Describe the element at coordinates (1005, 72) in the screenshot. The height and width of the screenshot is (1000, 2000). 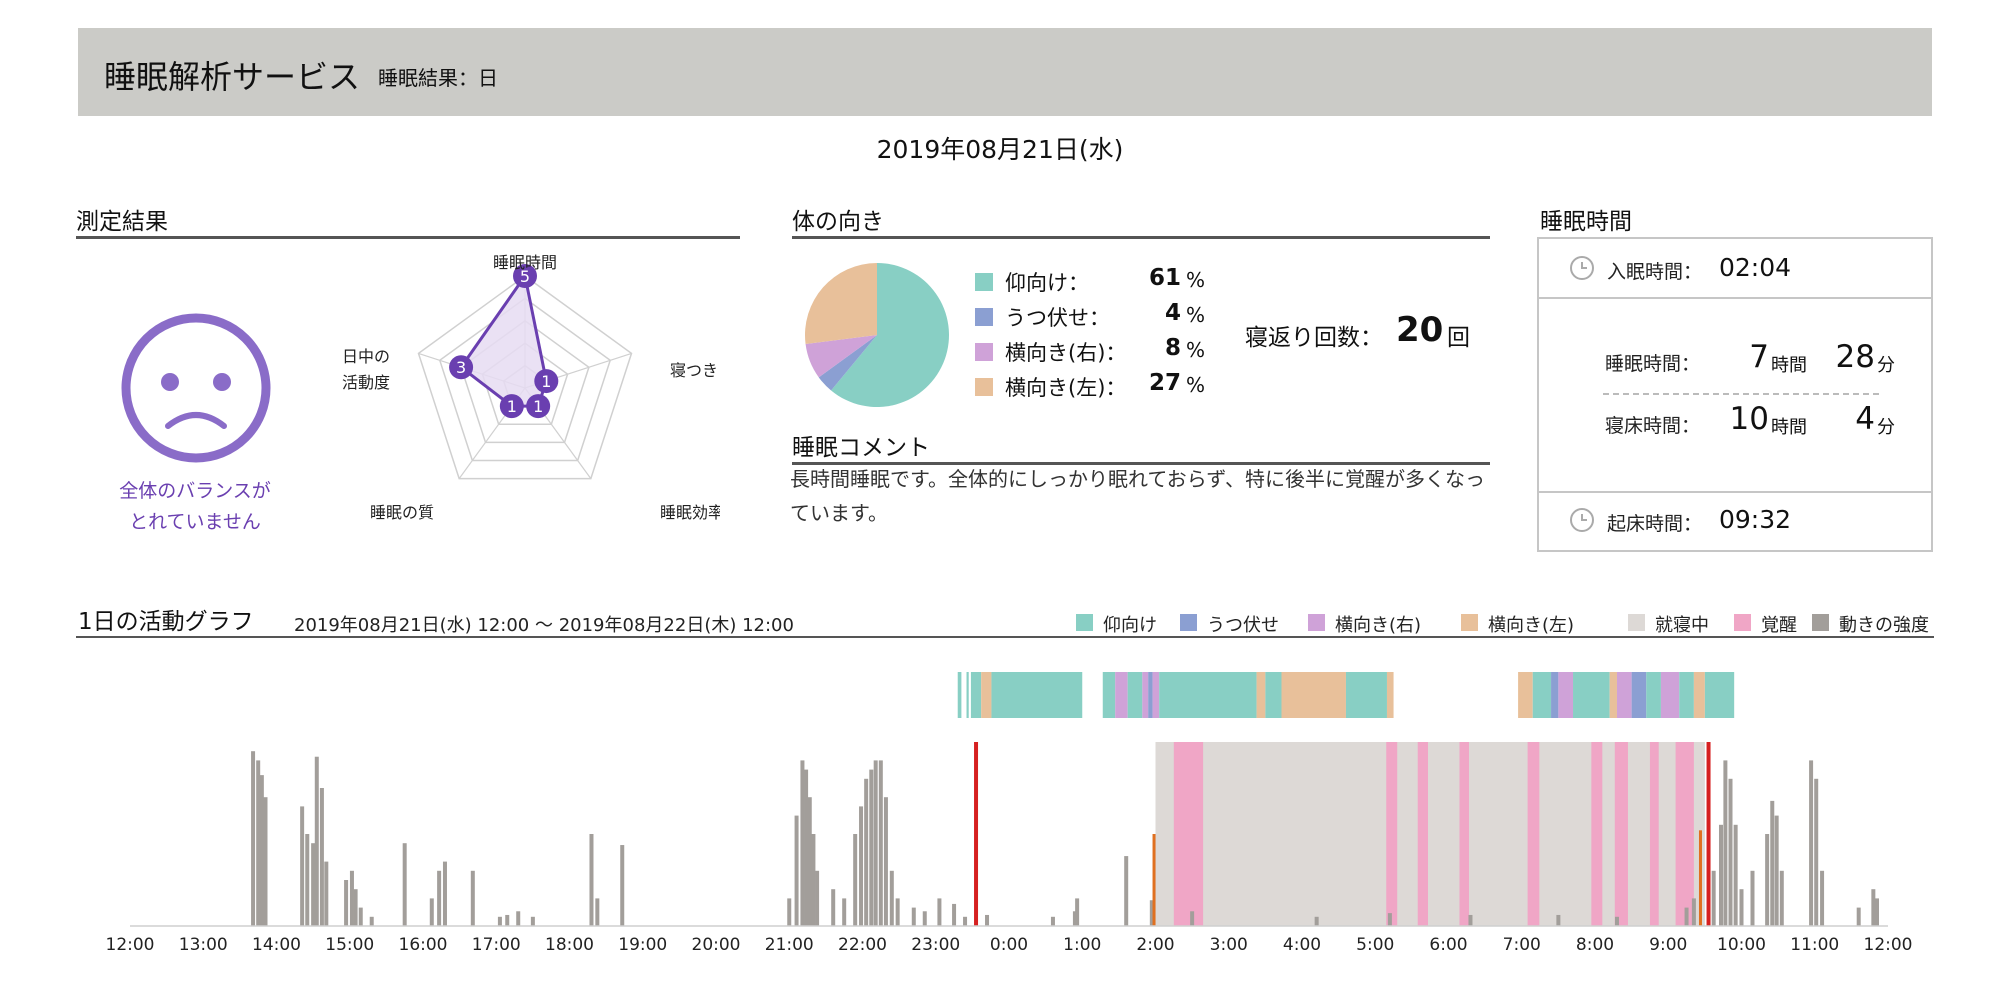
I see `app-header: 睡眠解析サービス 睡眠結果：日` at that location.